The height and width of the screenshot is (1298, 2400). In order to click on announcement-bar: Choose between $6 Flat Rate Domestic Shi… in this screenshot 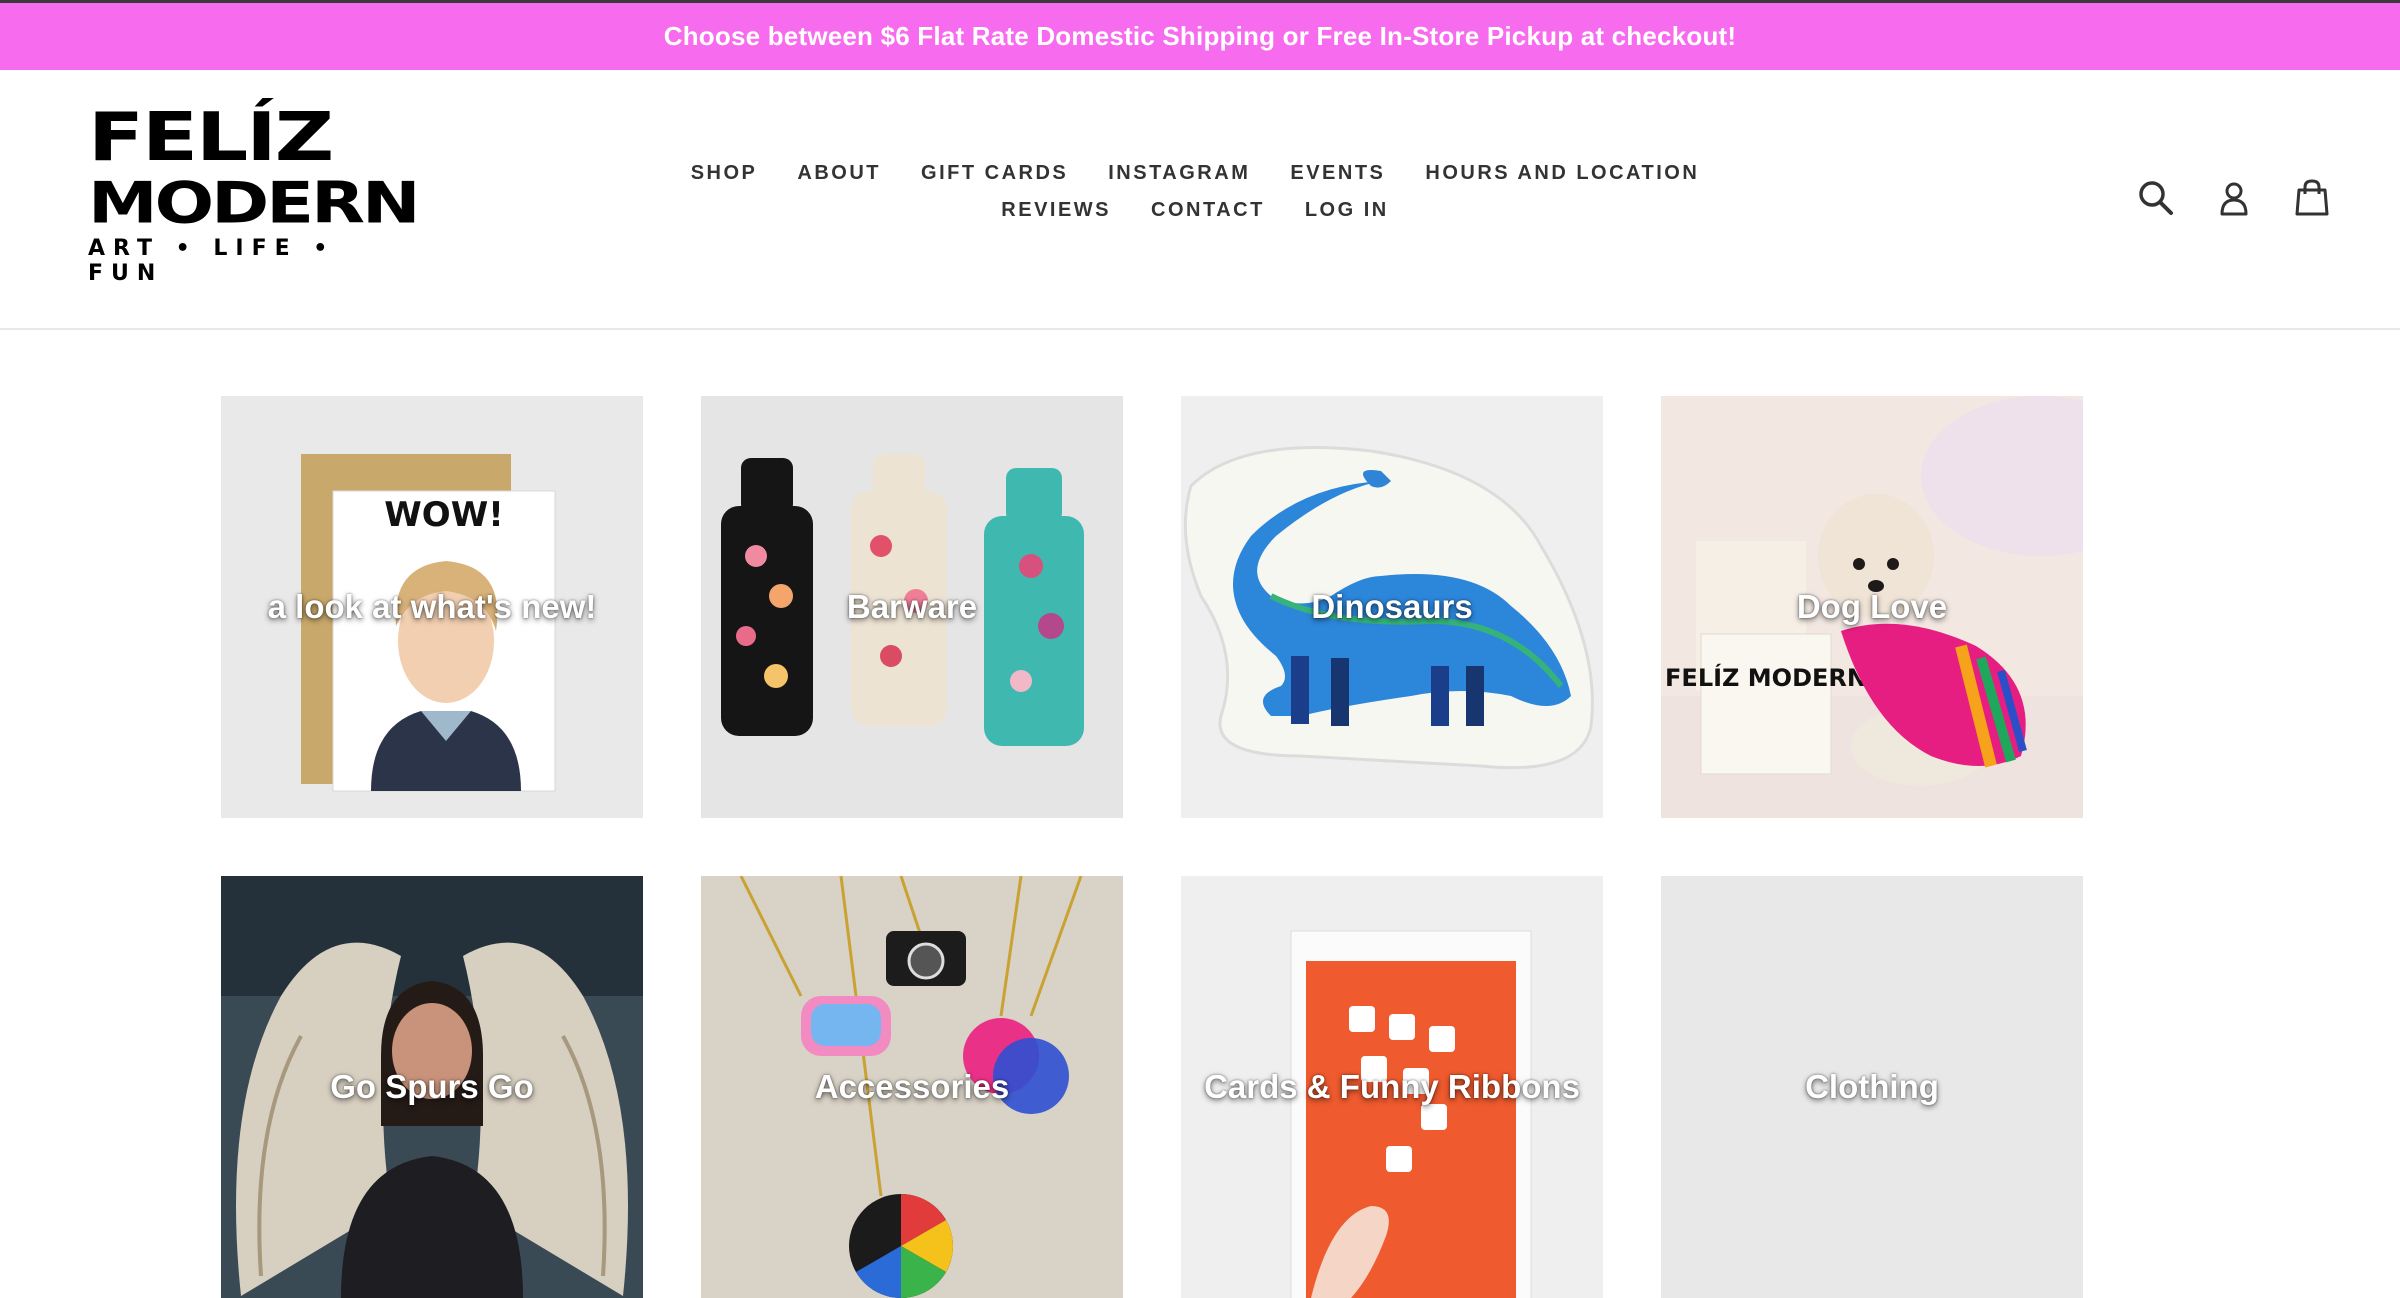, I will do `click(1200, 35)`.